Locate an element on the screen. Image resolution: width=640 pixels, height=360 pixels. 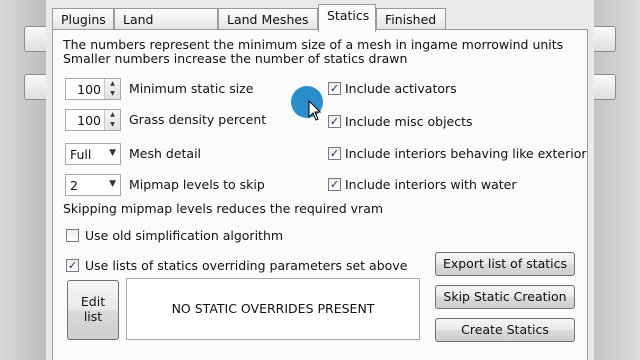
min-static-size-spinner: 100 ▲ ▼ is located at coordinates (93, 89).